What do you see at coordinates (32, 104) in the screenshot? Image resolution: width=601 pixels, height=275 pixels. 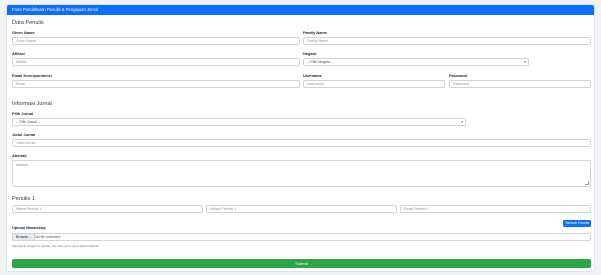 I see `section-title-jurnal: Informasi Jurnal` at bounding box center [32, 104].